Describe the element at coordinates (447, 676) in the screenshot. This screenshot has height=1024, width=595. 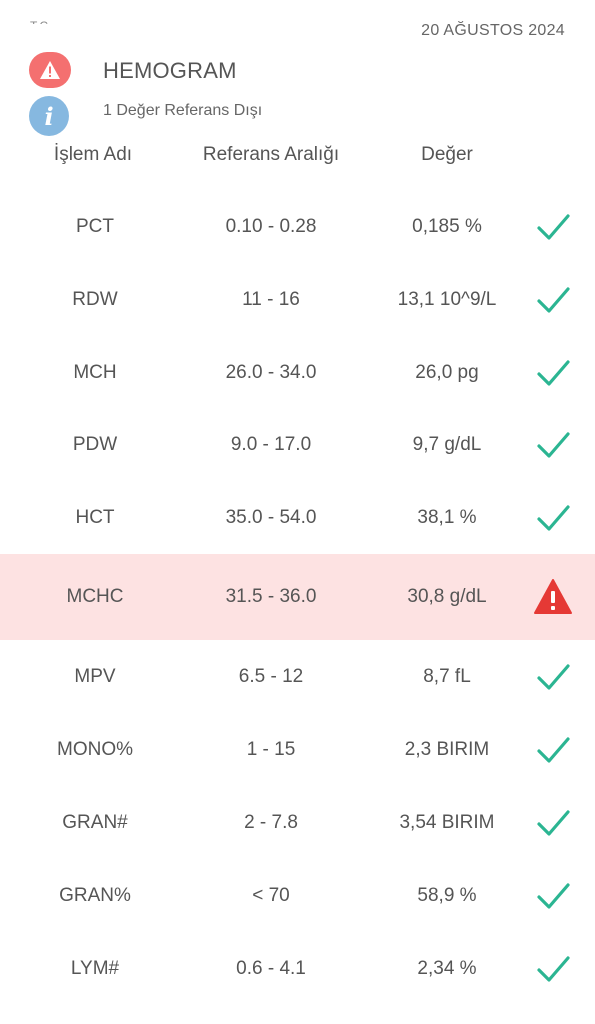
I see `result-value: 8,7 fL` at that location.